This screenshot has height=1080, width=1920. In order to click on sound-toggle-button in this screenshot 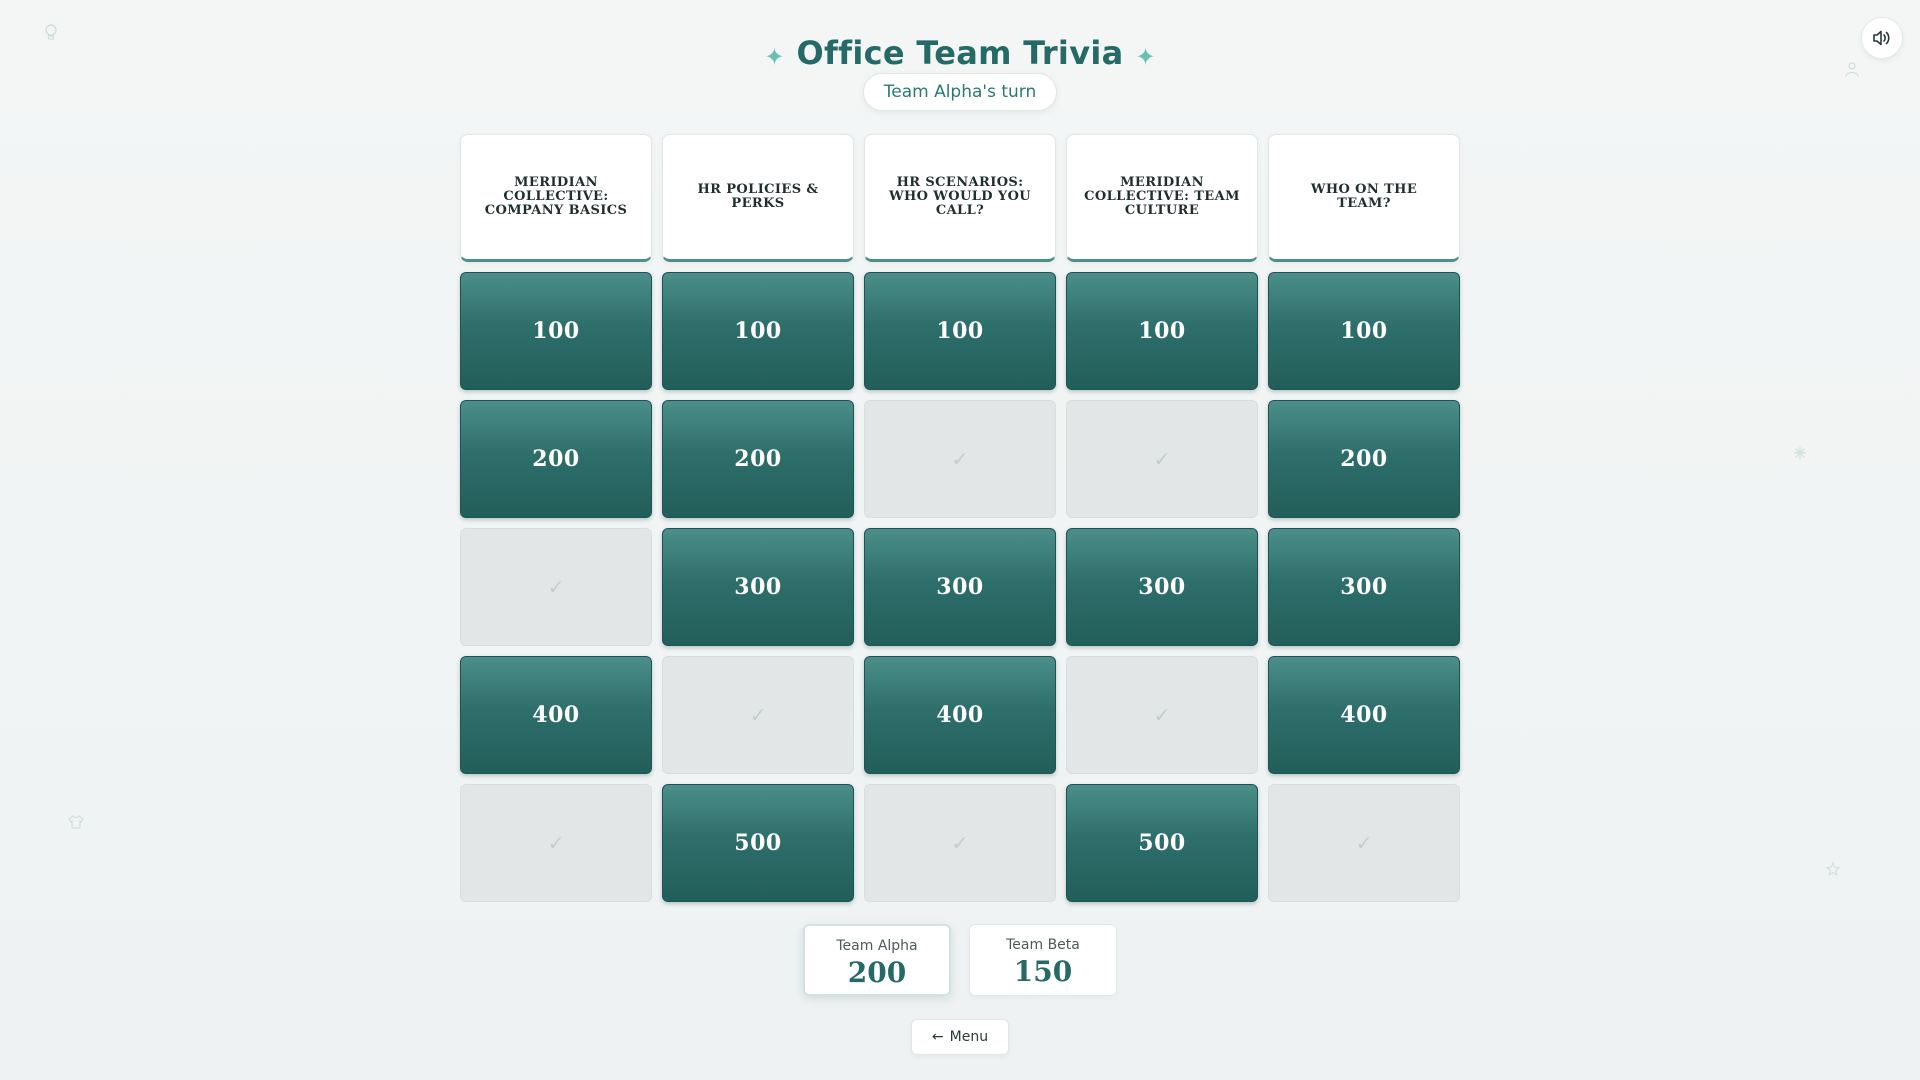, I will do `click(1882, 38)`.